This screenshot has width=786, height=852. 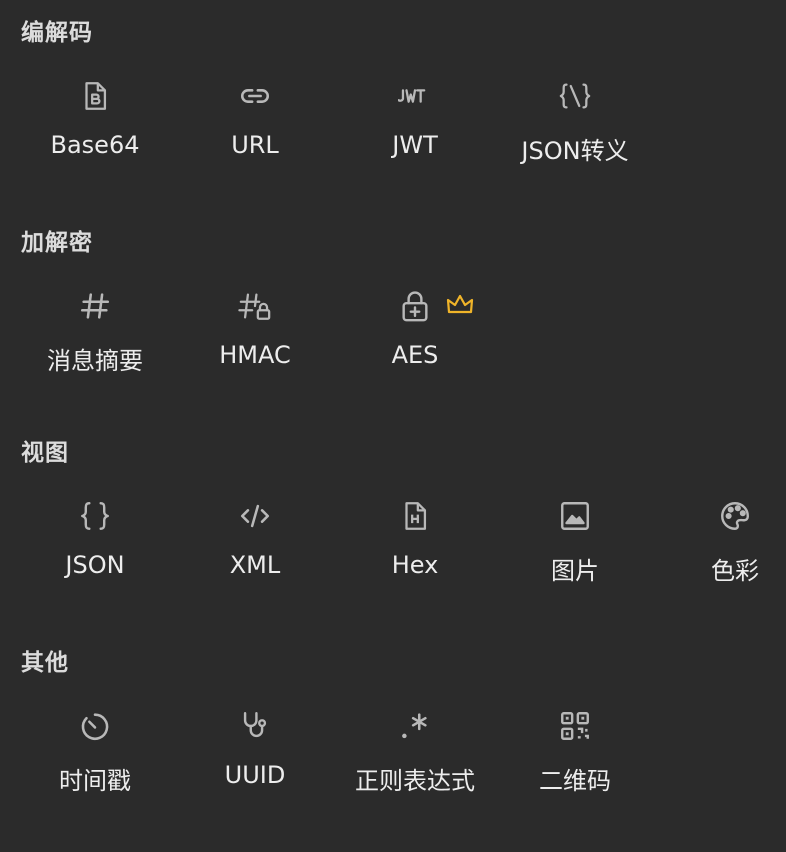 What do you see at coordinates (575, 546) in the screenshot?
I see `tool-image: 图片` at bounding box center [575, 546].